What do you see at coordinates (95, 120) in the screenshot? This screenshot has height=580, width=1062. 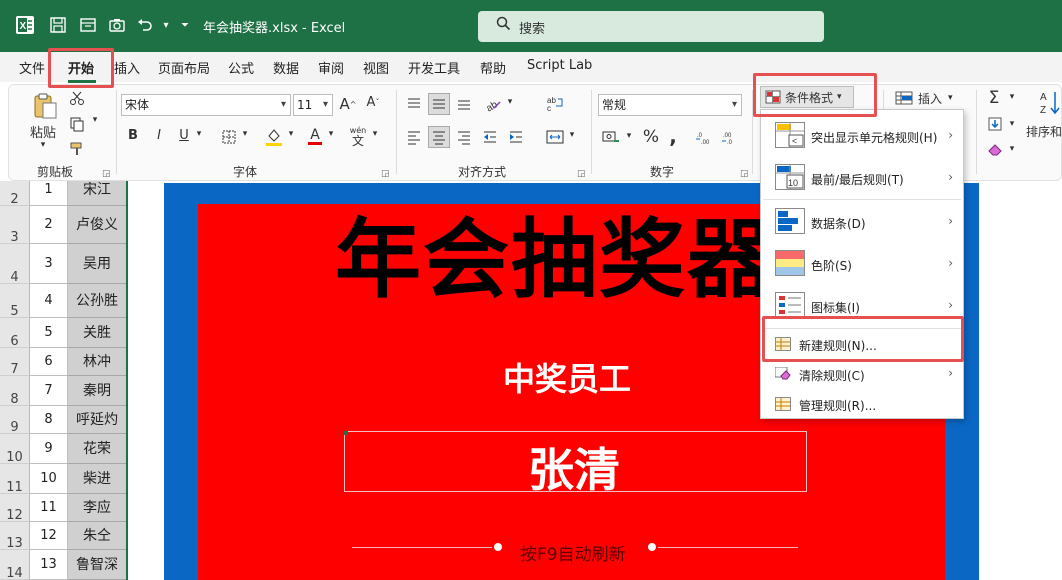 I see `copy-dropdown-chevron-icon: ▾` at bounding box center [95, 120].